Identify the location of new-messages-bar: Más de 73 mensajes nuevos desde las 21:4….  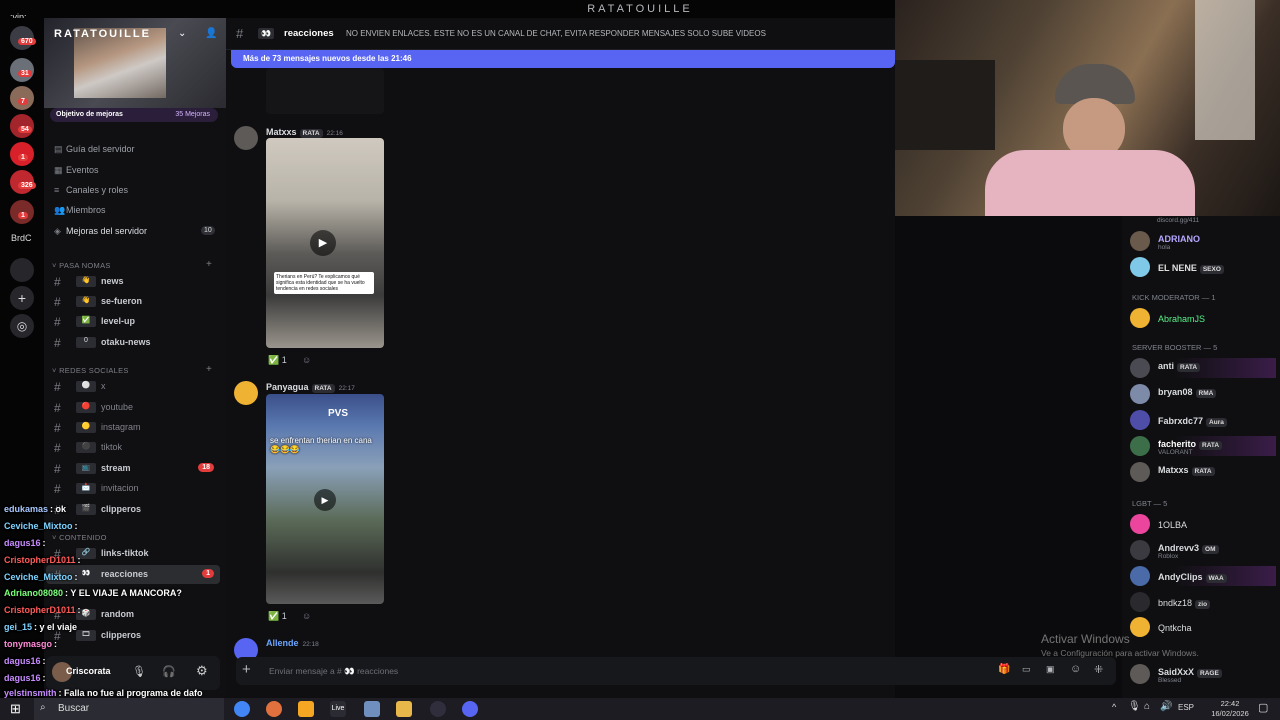
(563, 59).